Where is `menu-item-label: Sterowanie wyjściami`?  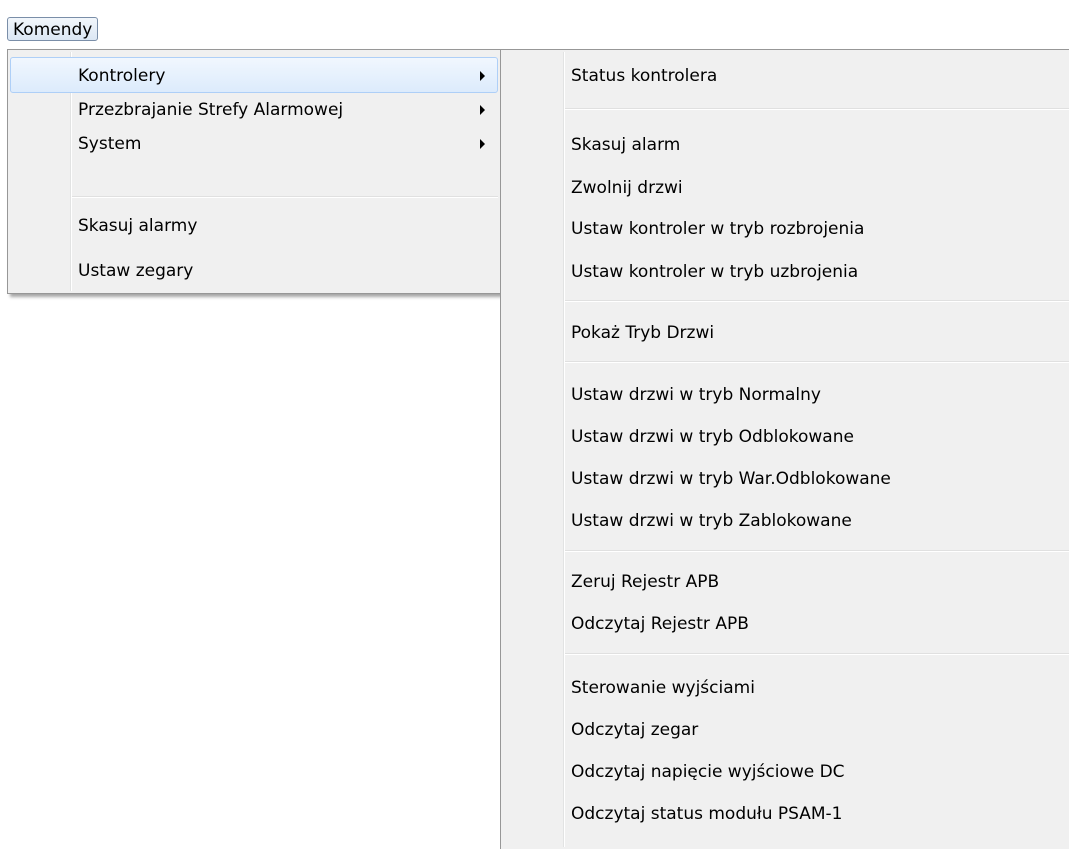 menu-item-label: Sterowanie wyjściami is located at coordinates (663, 688).